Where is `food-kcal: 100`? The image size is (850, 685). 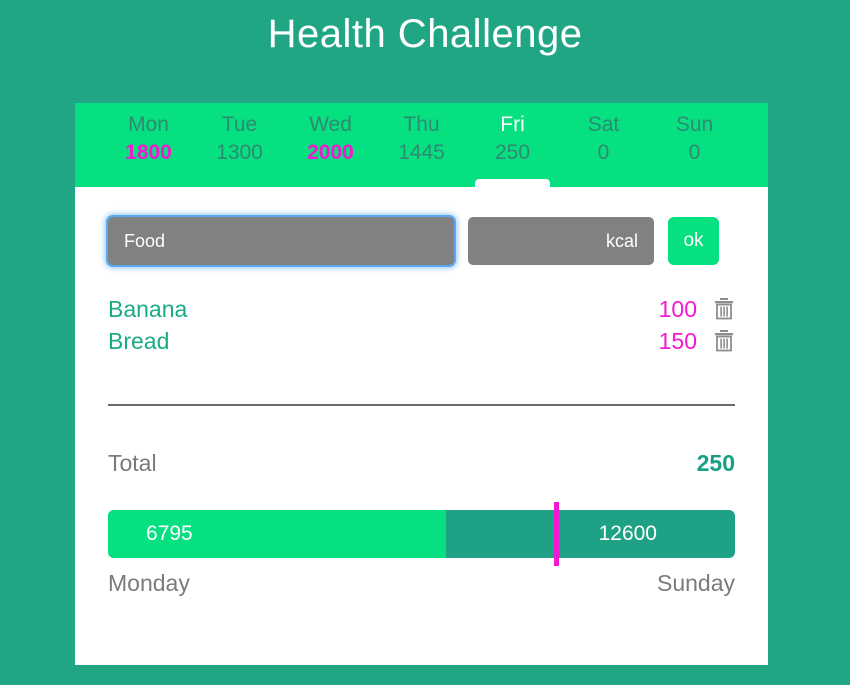 food-kcal: 100 is located at coordinates (677, 308).